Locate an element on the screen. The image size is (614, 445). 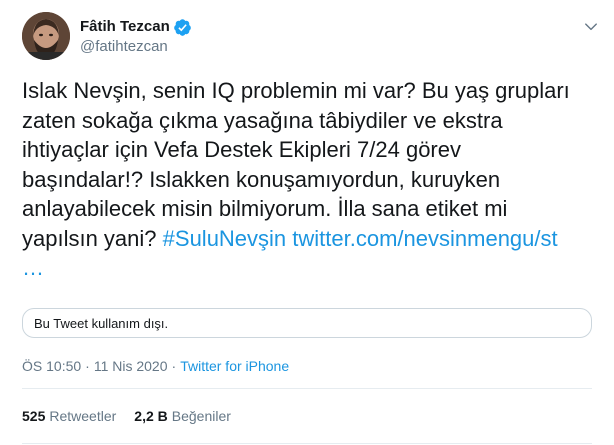
retweets-label: Retweetler is located at coordinates (83, 416).